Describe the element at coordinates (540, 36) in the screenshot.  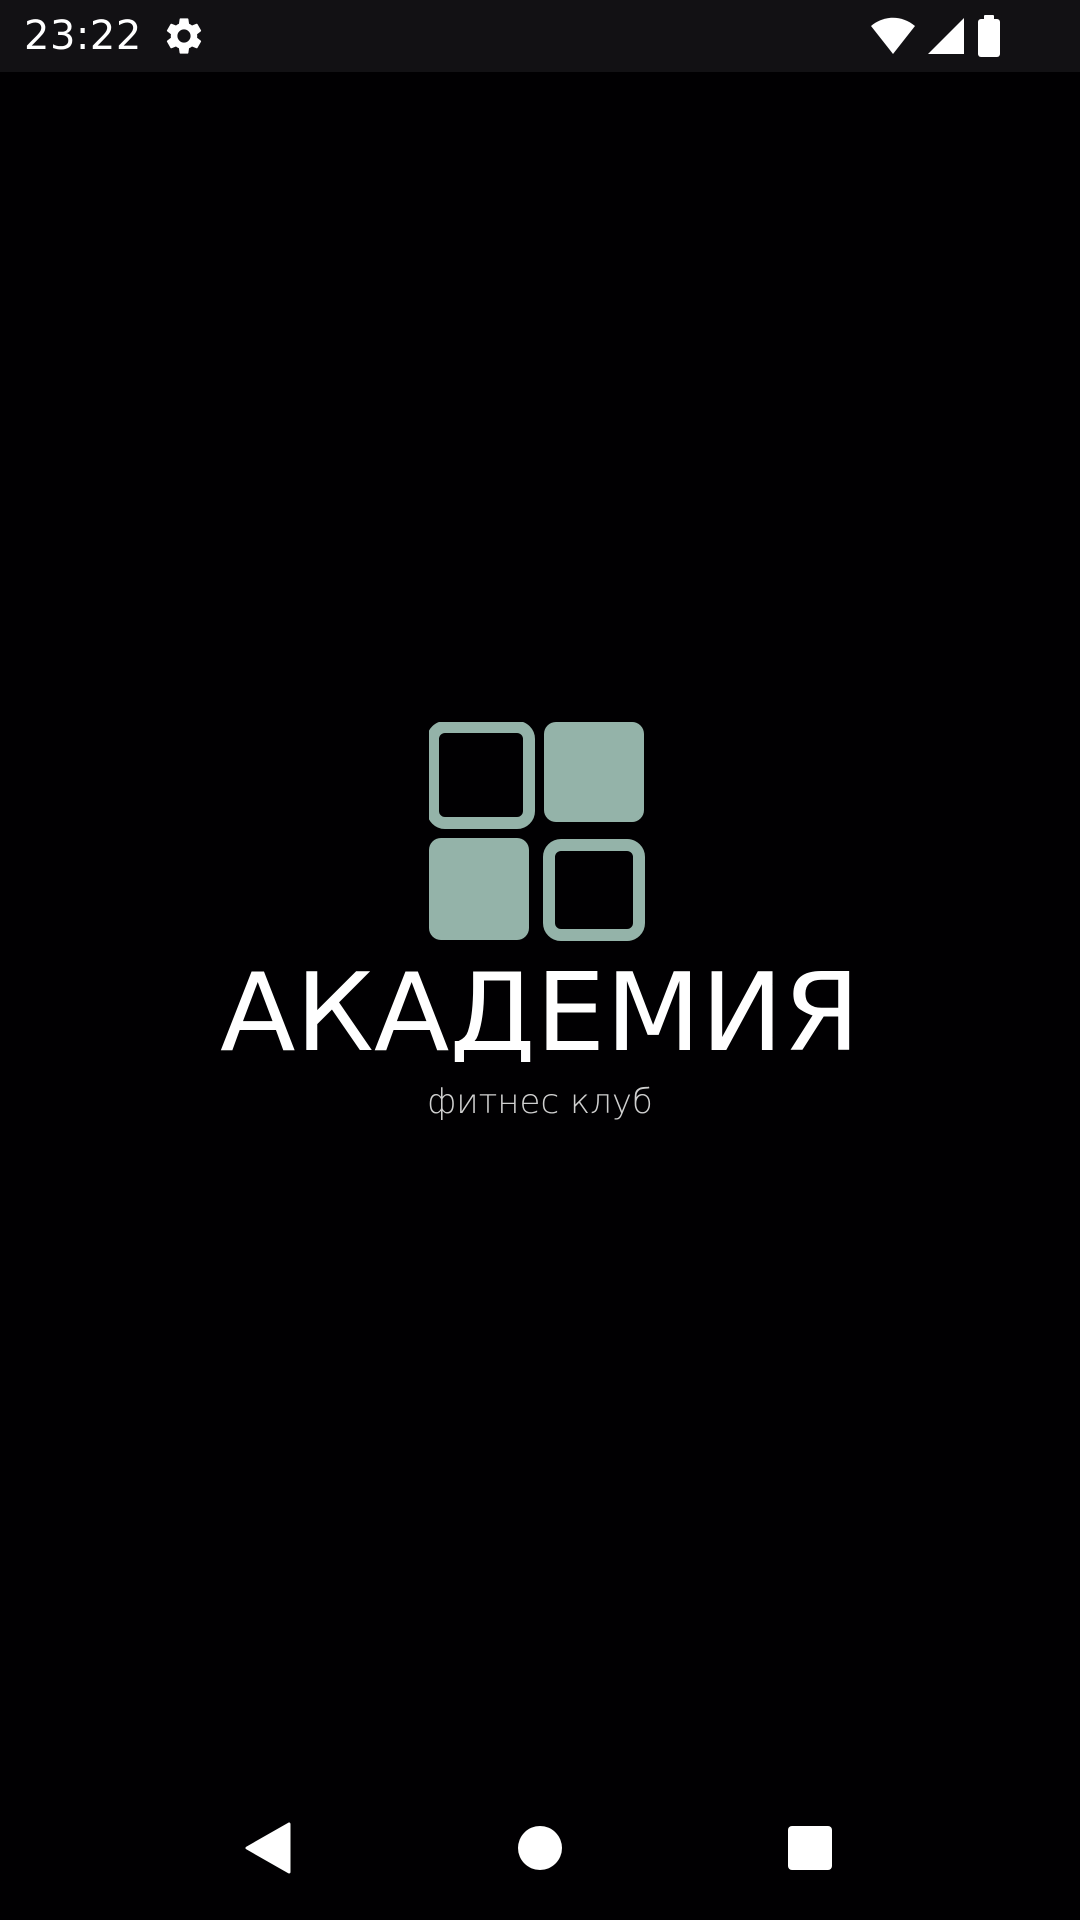
I see `status-bar: 23:22` at that location.